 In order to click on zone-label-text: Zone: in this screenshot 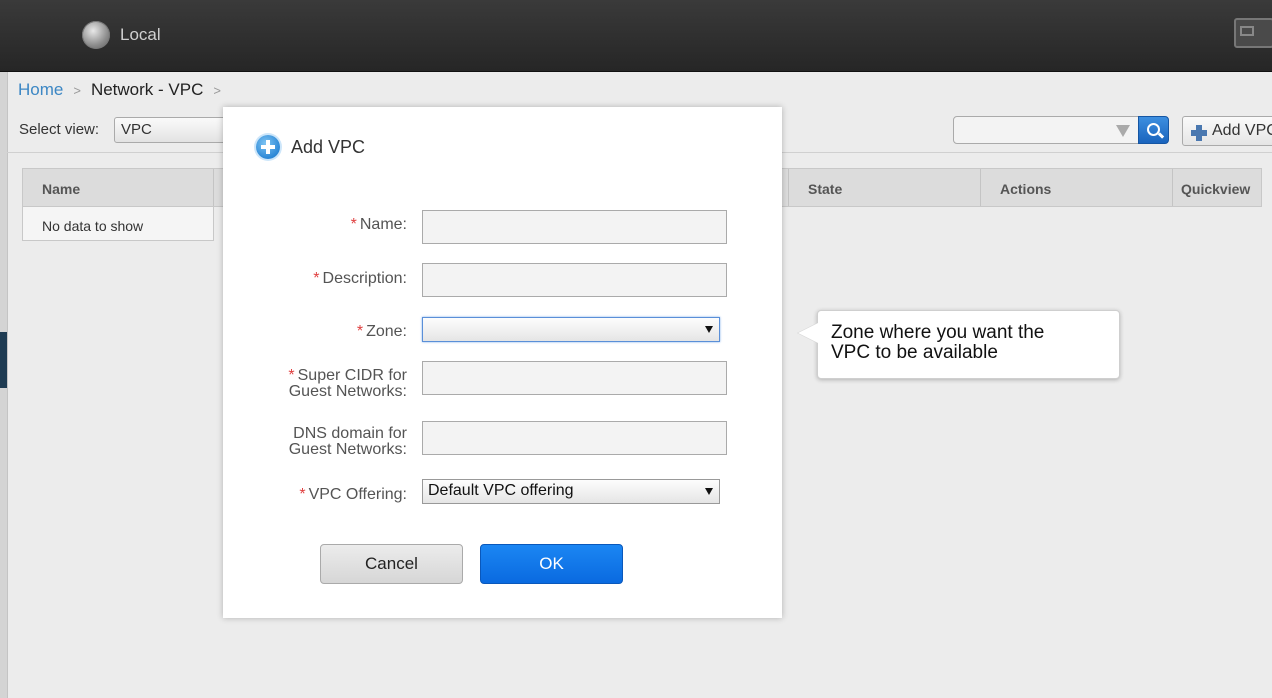, I will do `click(386, 331)`.